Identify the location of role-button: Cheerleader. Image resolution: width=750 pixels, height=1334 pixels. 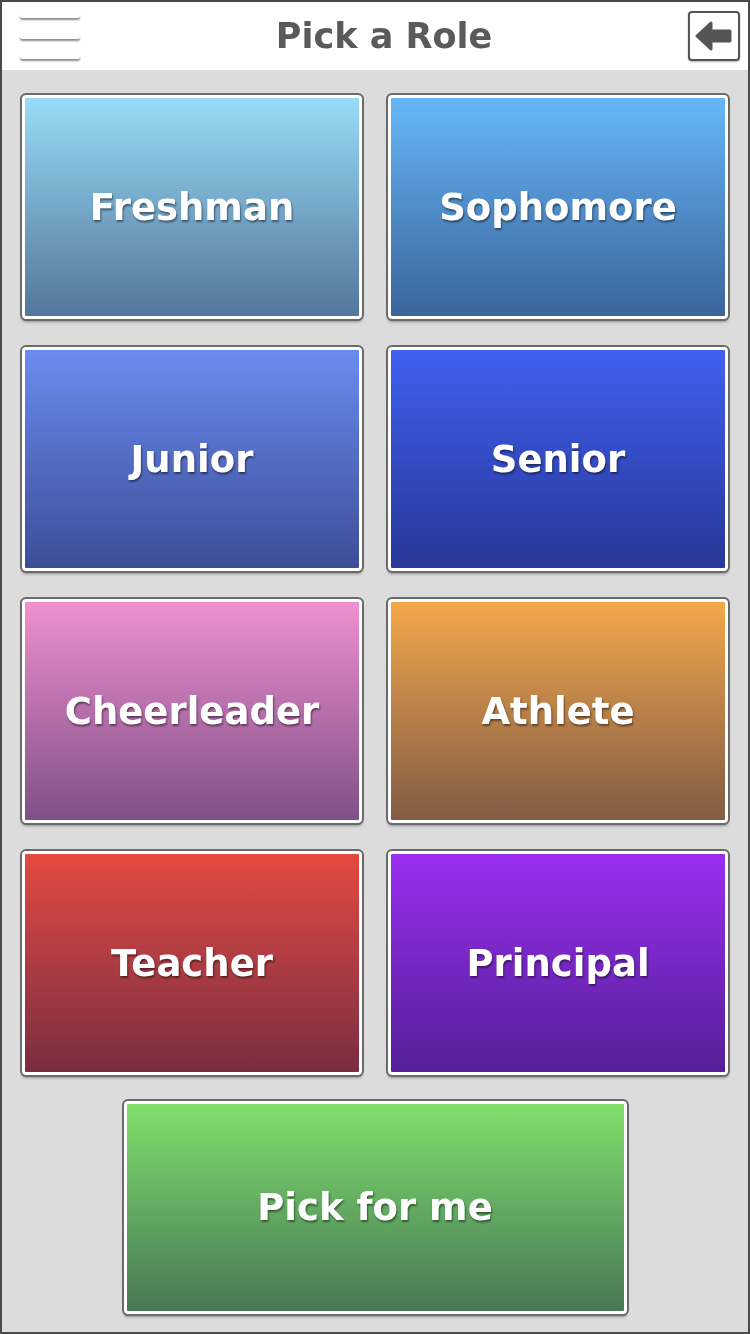
(192, 711).